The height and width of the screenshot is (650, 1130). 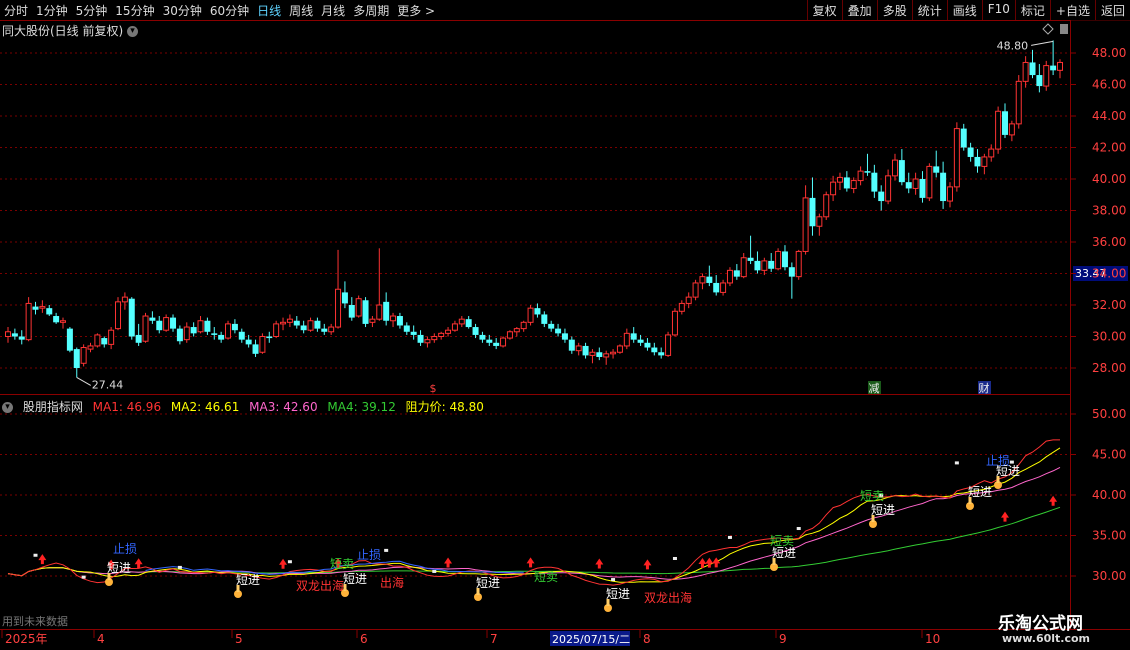 What do you see at coordinates (984, 388) in the screenshot?
I see `event-marker: 财` at bounding box center [984, 388].